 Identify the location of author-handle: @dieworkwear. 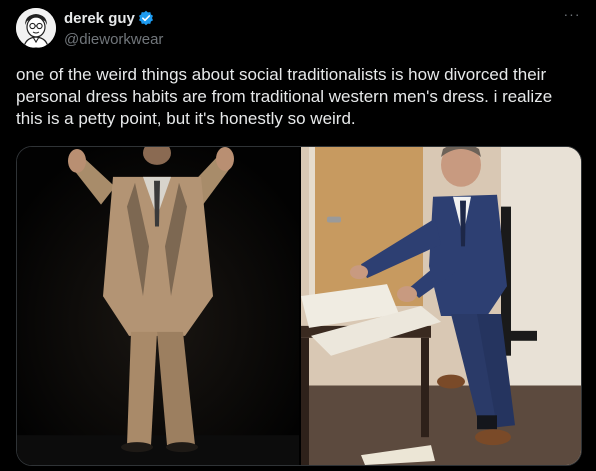
(113, 39).